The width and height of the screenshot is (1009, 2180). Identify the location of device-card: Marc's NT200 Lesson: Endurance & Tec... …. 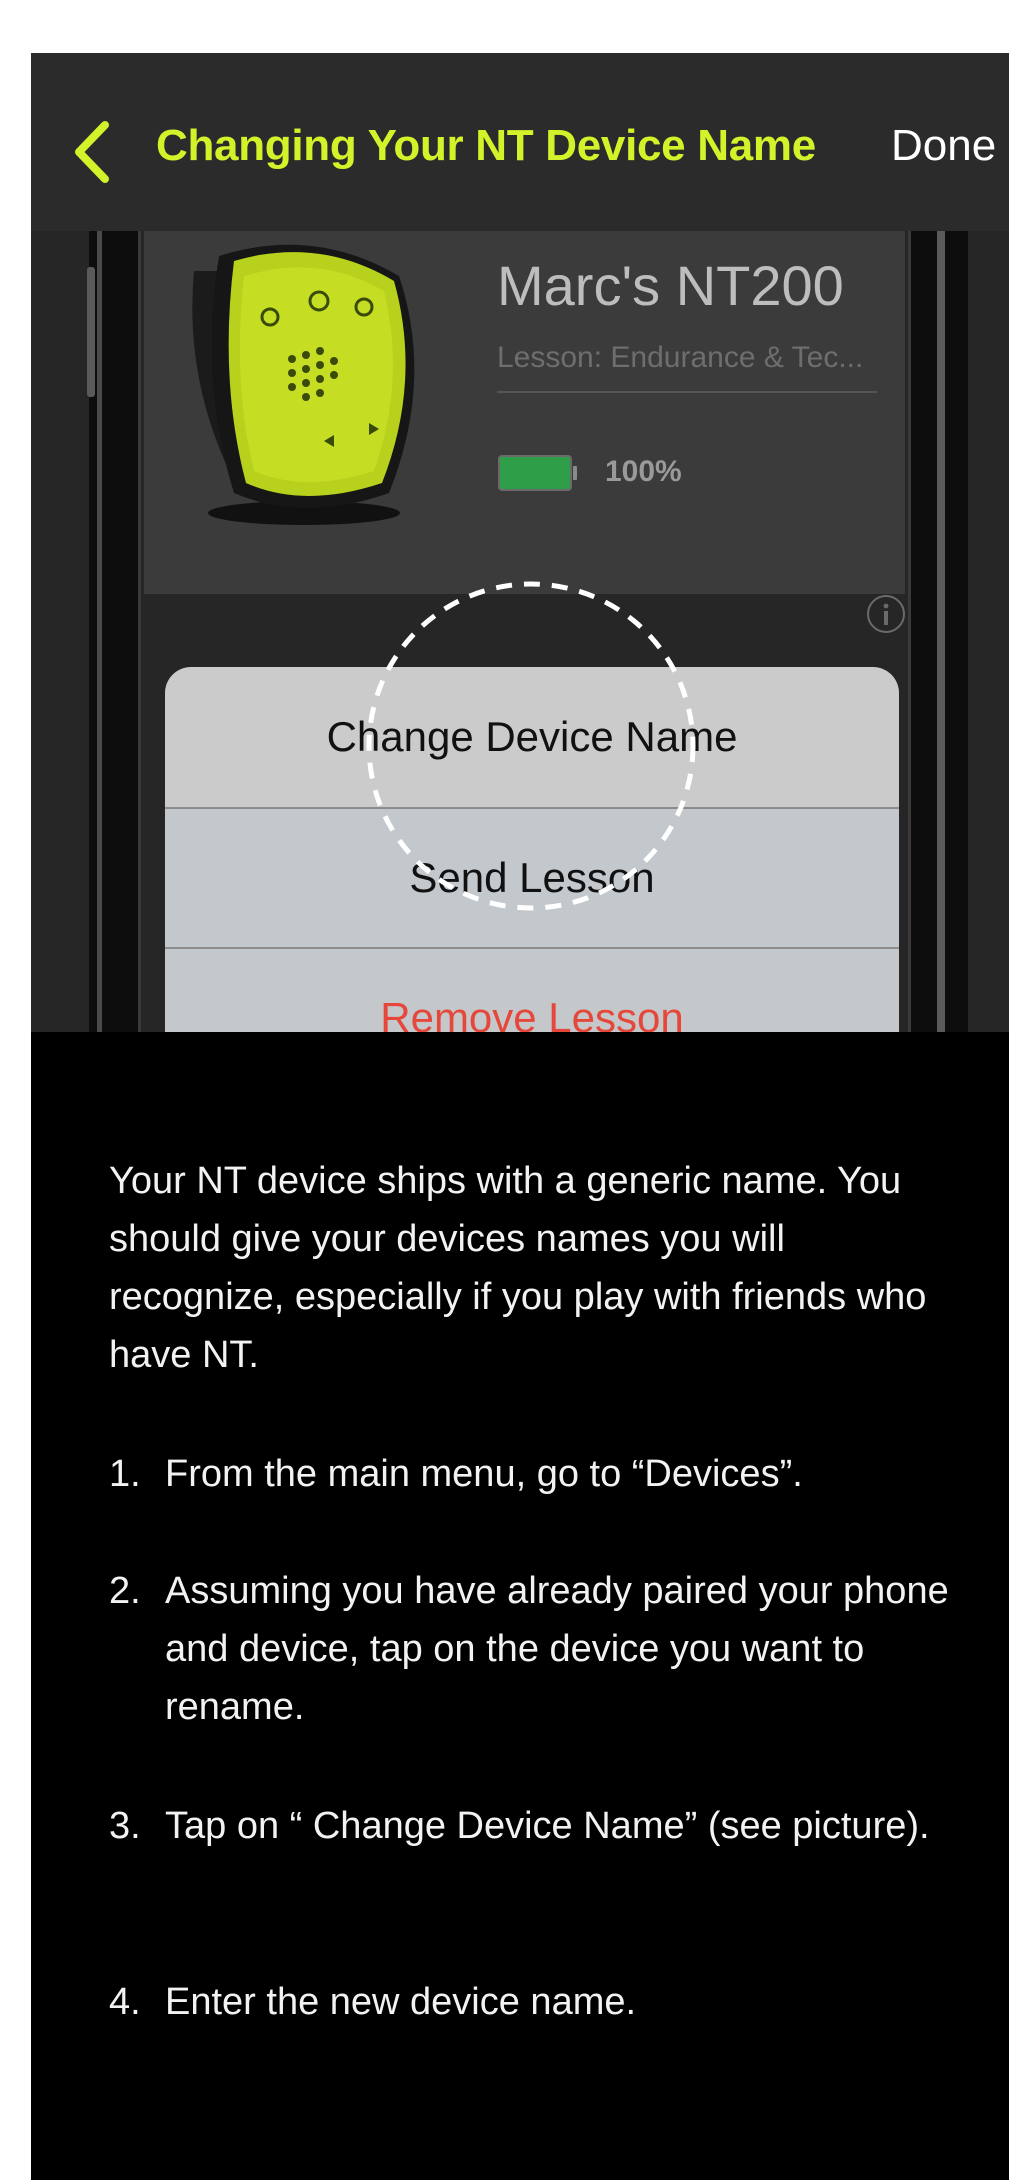
(524, 412).